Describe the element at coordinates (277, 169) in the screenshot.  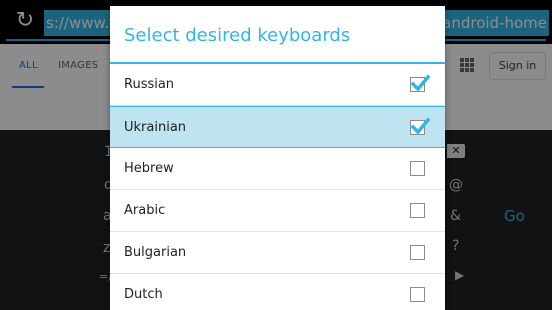
I see `list-item-hebrew: Hebrew` at that location.